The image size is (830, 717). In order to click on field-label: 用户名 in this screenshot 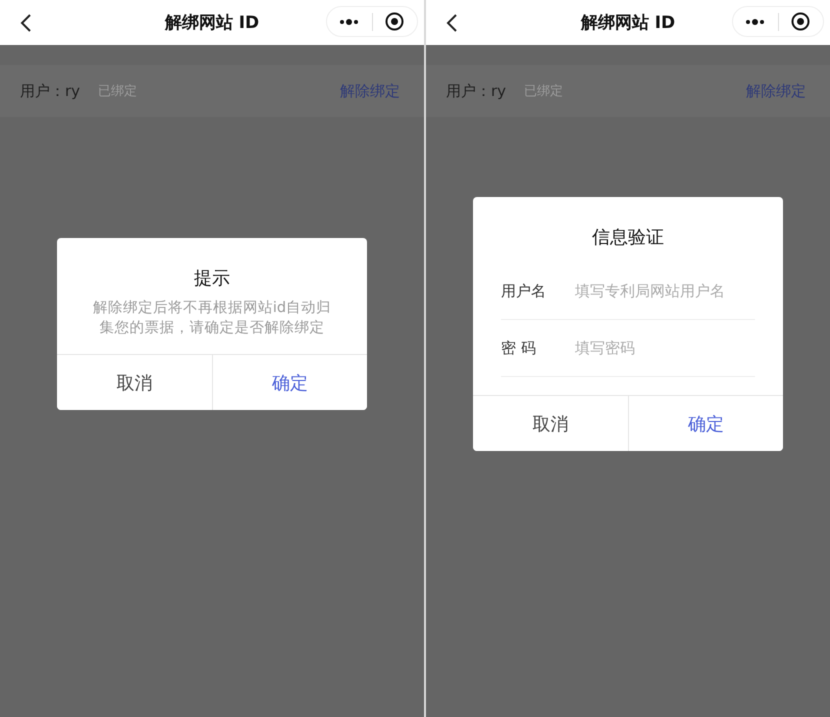, I will do `click(524, 291)`.